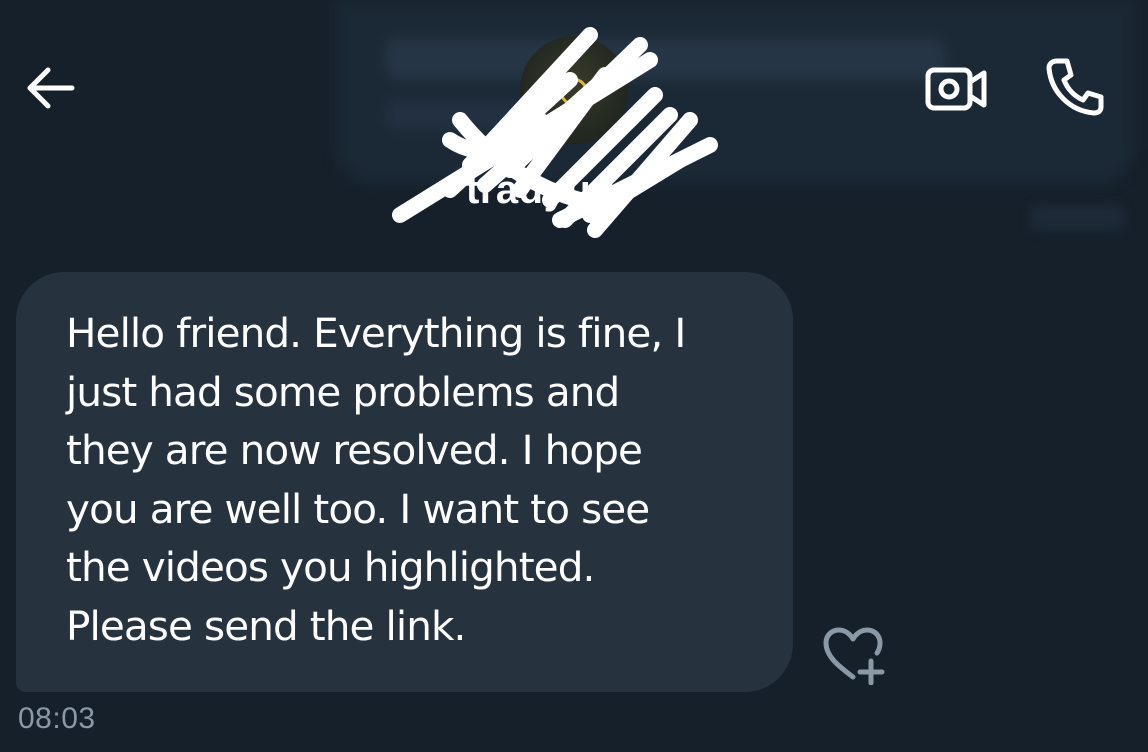  I want to click on avatar-logo, so click(574, 92).